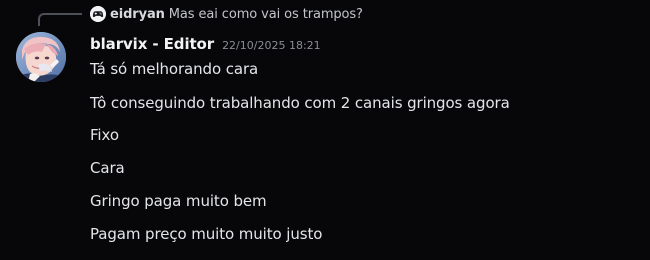  Describe the element at coordinates (206, 234) in the screenshot. I see `message-line-6: Pagam preço muito muito justo` at that location.